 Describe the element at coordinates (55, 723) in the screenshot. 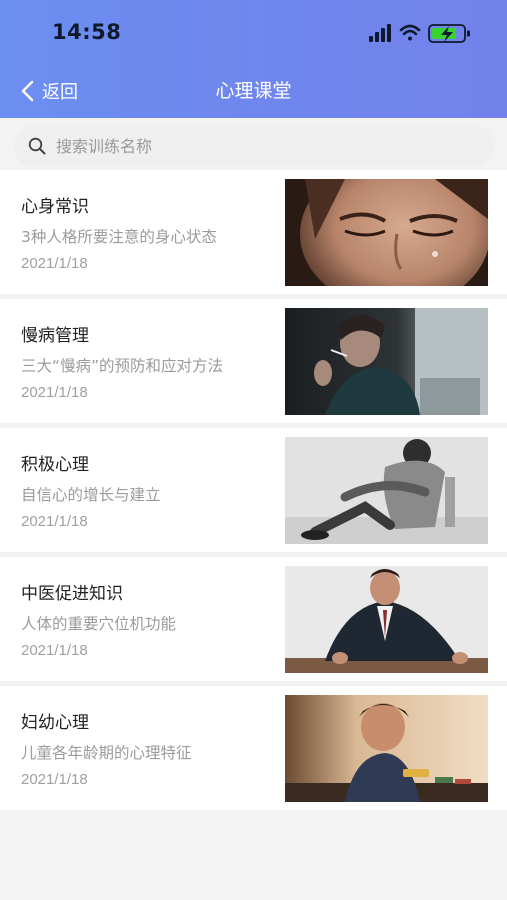

I see `item-title: 妇幼心理` at that location.